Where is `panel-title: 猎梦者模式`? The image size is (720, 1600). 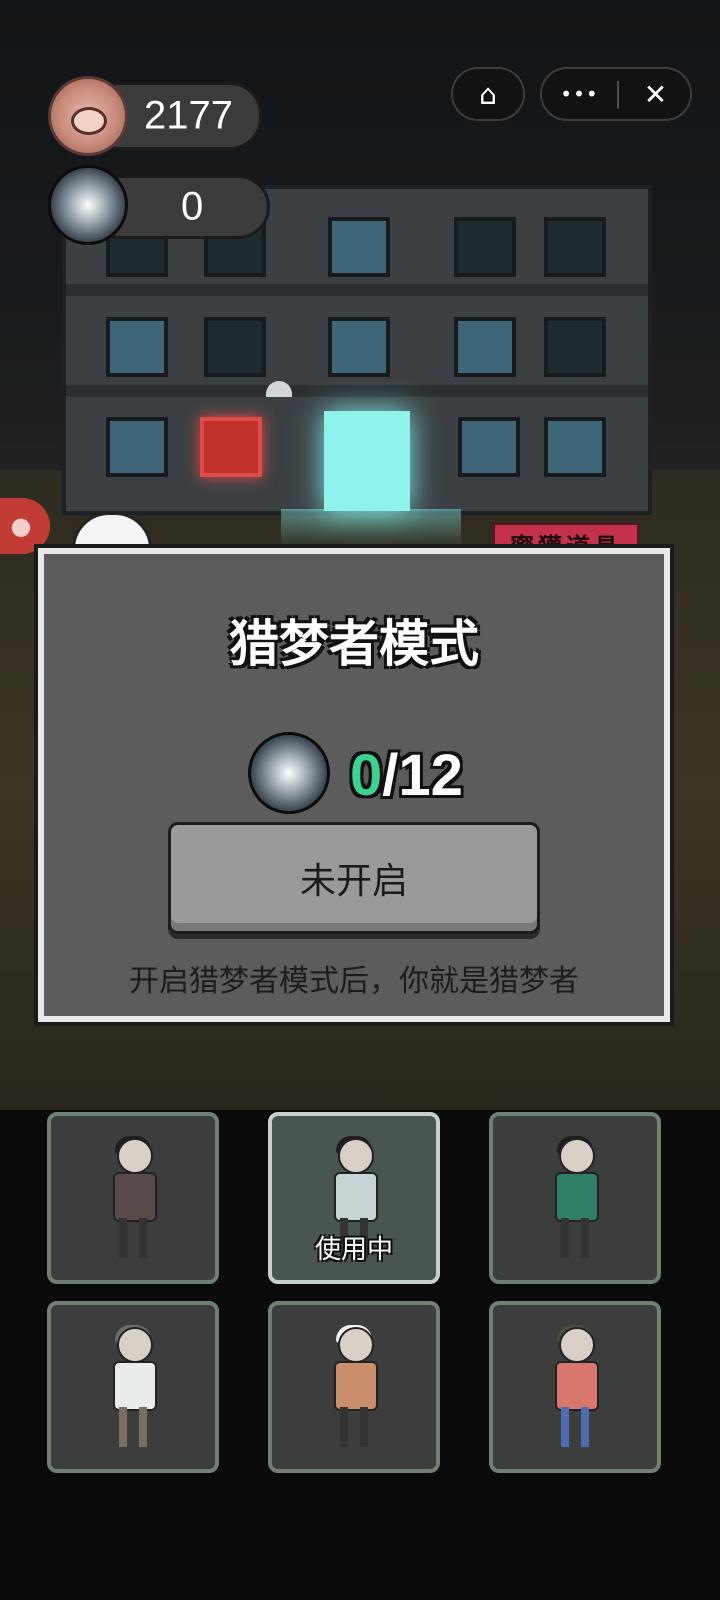
panel-title: 猎梦者模式 is located at coordinates (354, 644).